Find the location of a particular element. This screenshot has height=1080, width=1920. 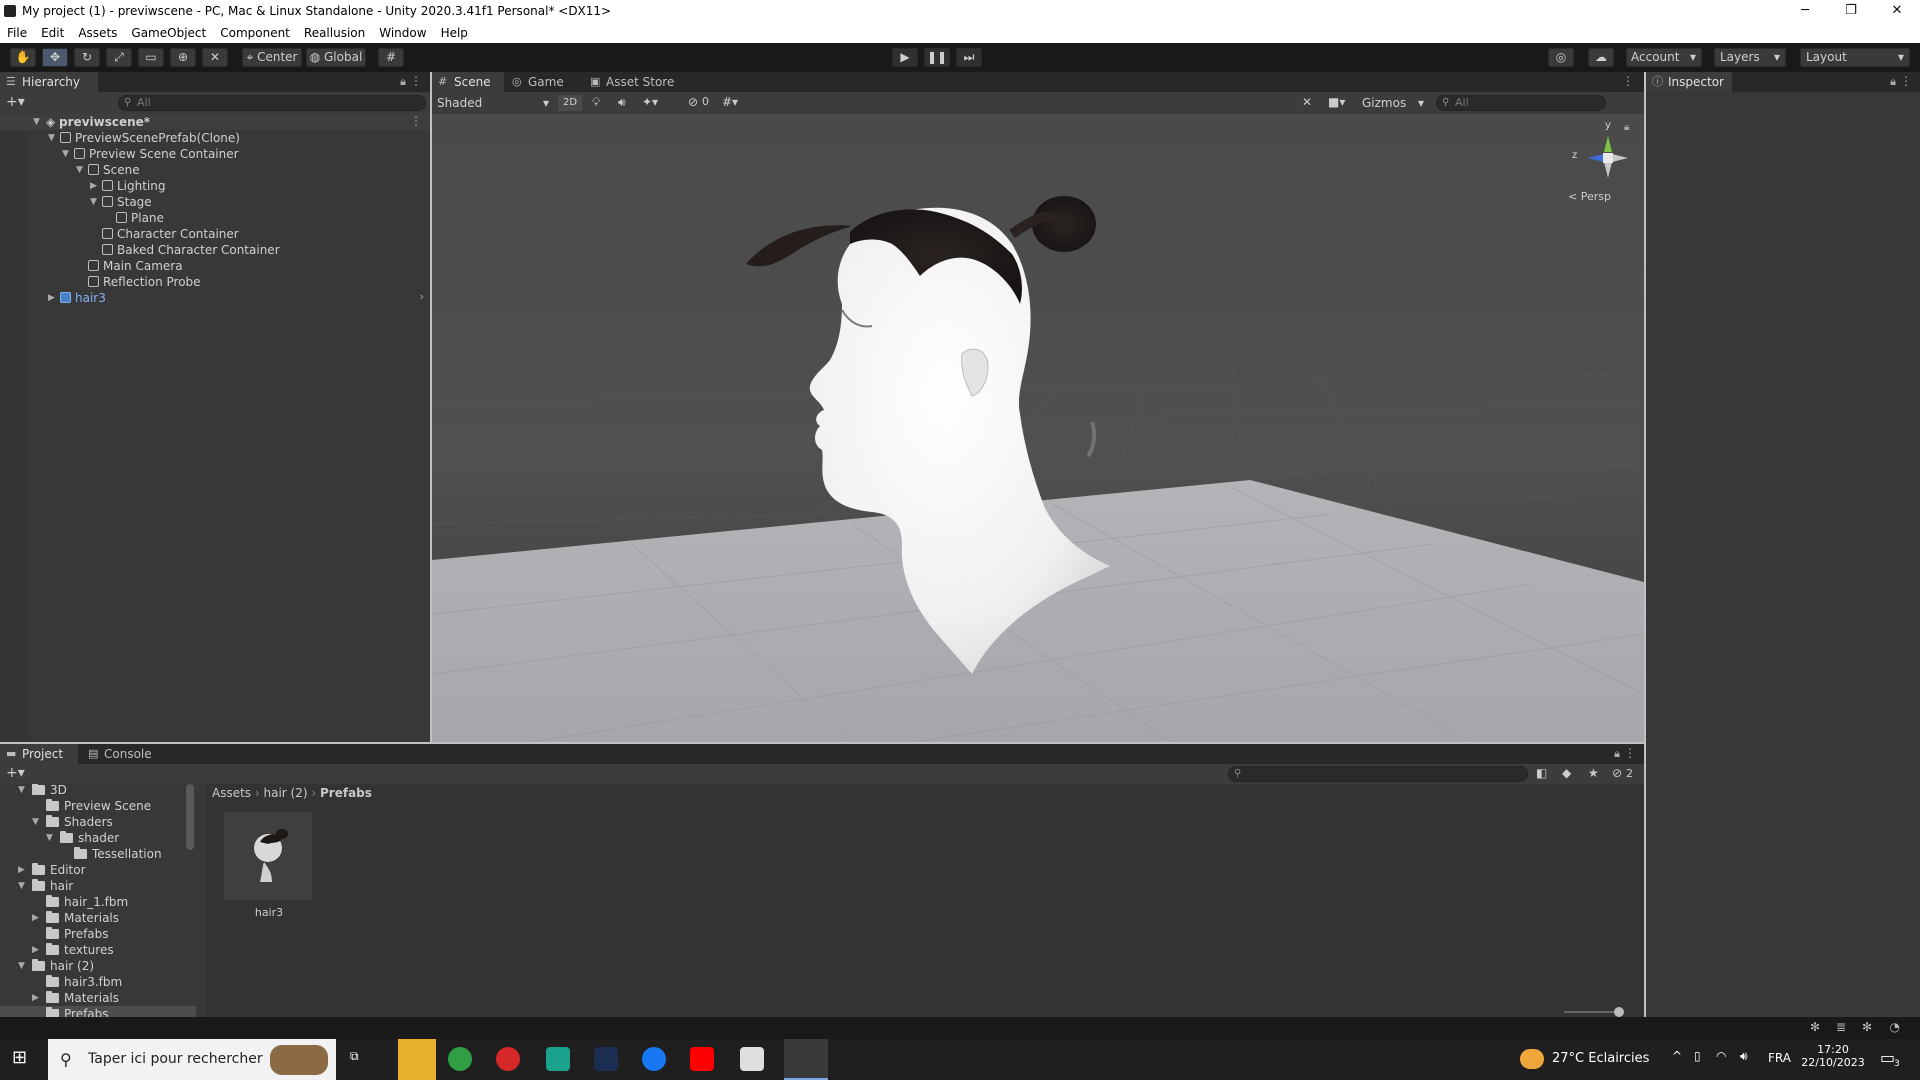

youtube-icon is located at coordinates (702, 1059).